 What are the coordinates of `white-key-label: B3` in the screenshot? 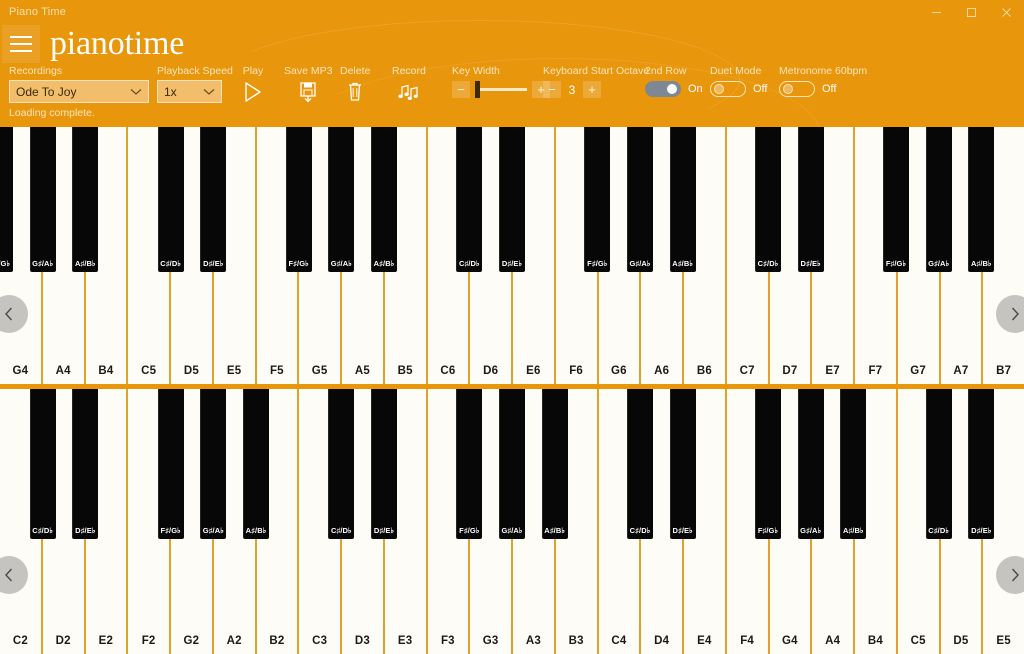 It's located at (576, 641).